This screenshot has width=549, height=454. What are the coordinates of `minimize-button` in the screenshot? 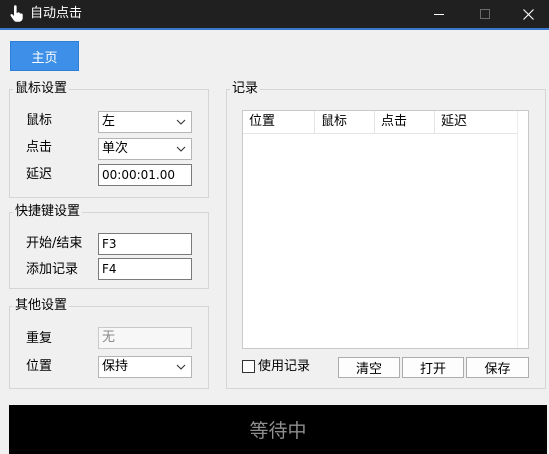 It's located at (439, 14).